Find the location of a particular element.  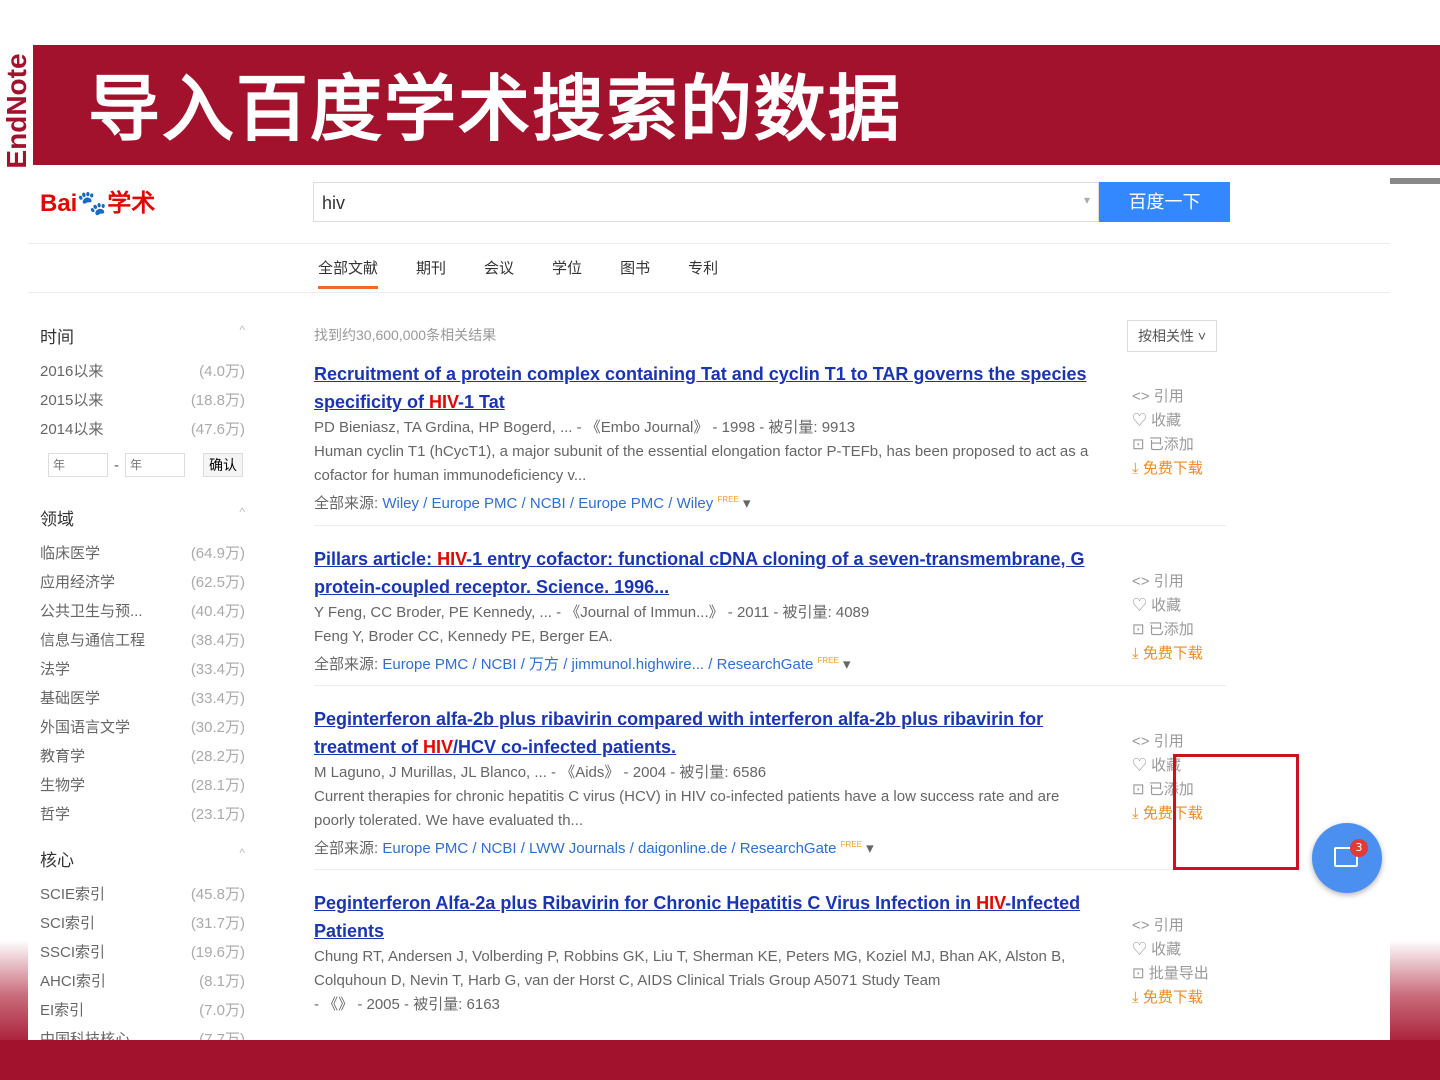

baidu-xueshu-logo: Bai🐾学术 is located at coordinates (97, 200).